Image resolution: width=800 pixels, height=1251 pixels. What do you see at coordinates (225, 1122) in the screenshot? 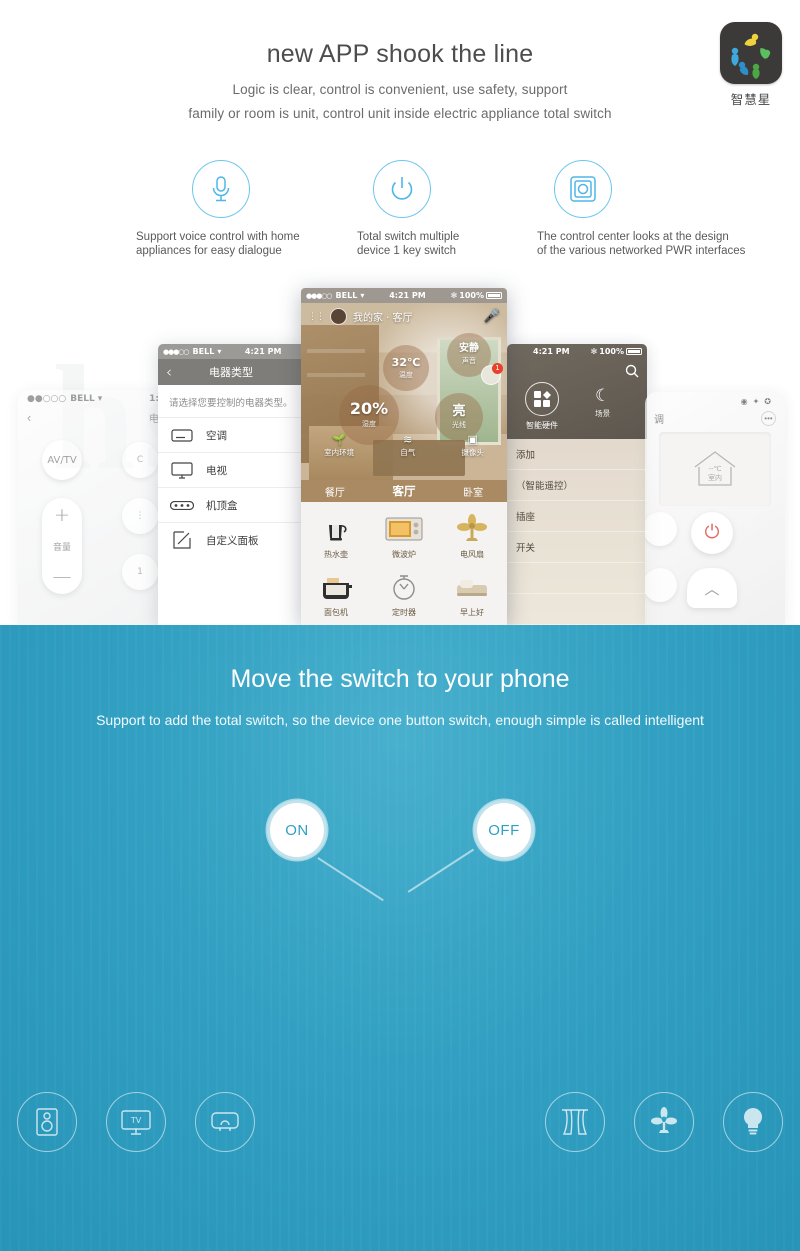
I see `water-heater-icon` at bounding box center [225, 1122].